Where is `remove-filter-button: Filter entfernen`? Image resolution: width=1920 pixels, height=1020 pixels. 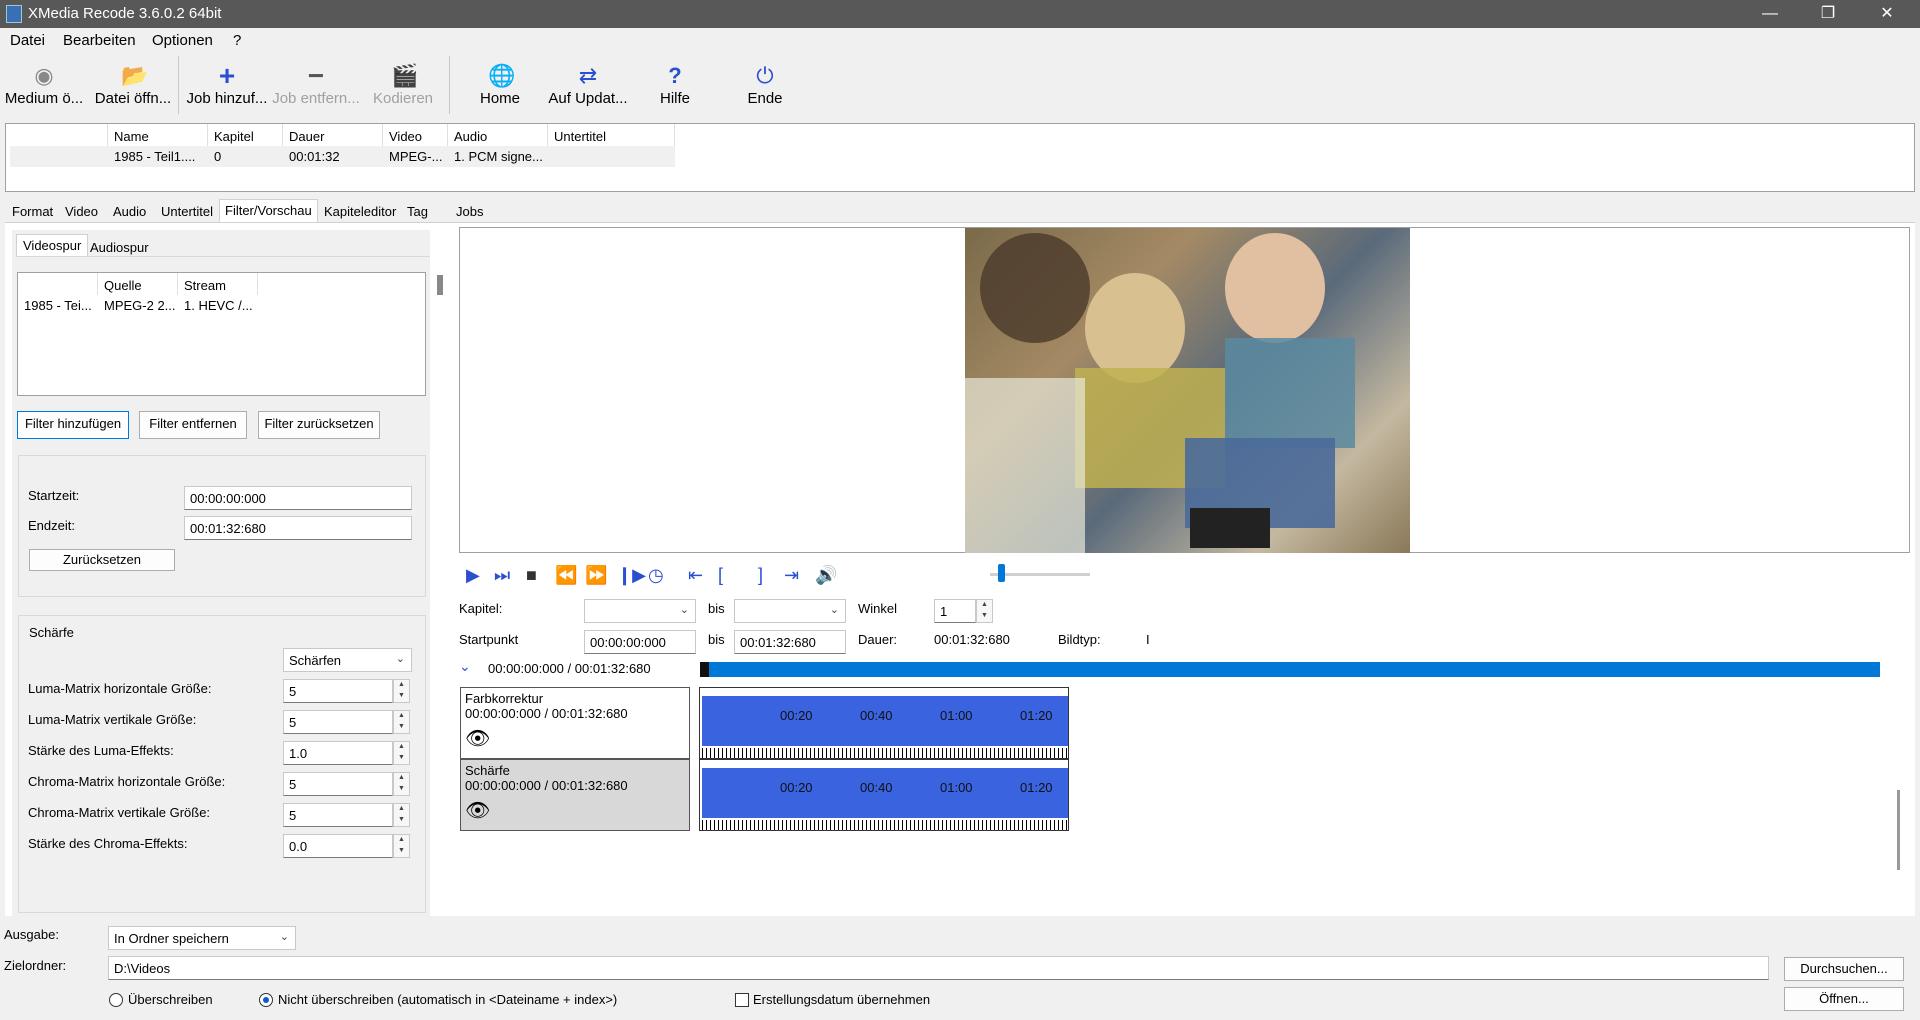 remove-filter-button: Filter entfernen is located at coordinates (193, 425).